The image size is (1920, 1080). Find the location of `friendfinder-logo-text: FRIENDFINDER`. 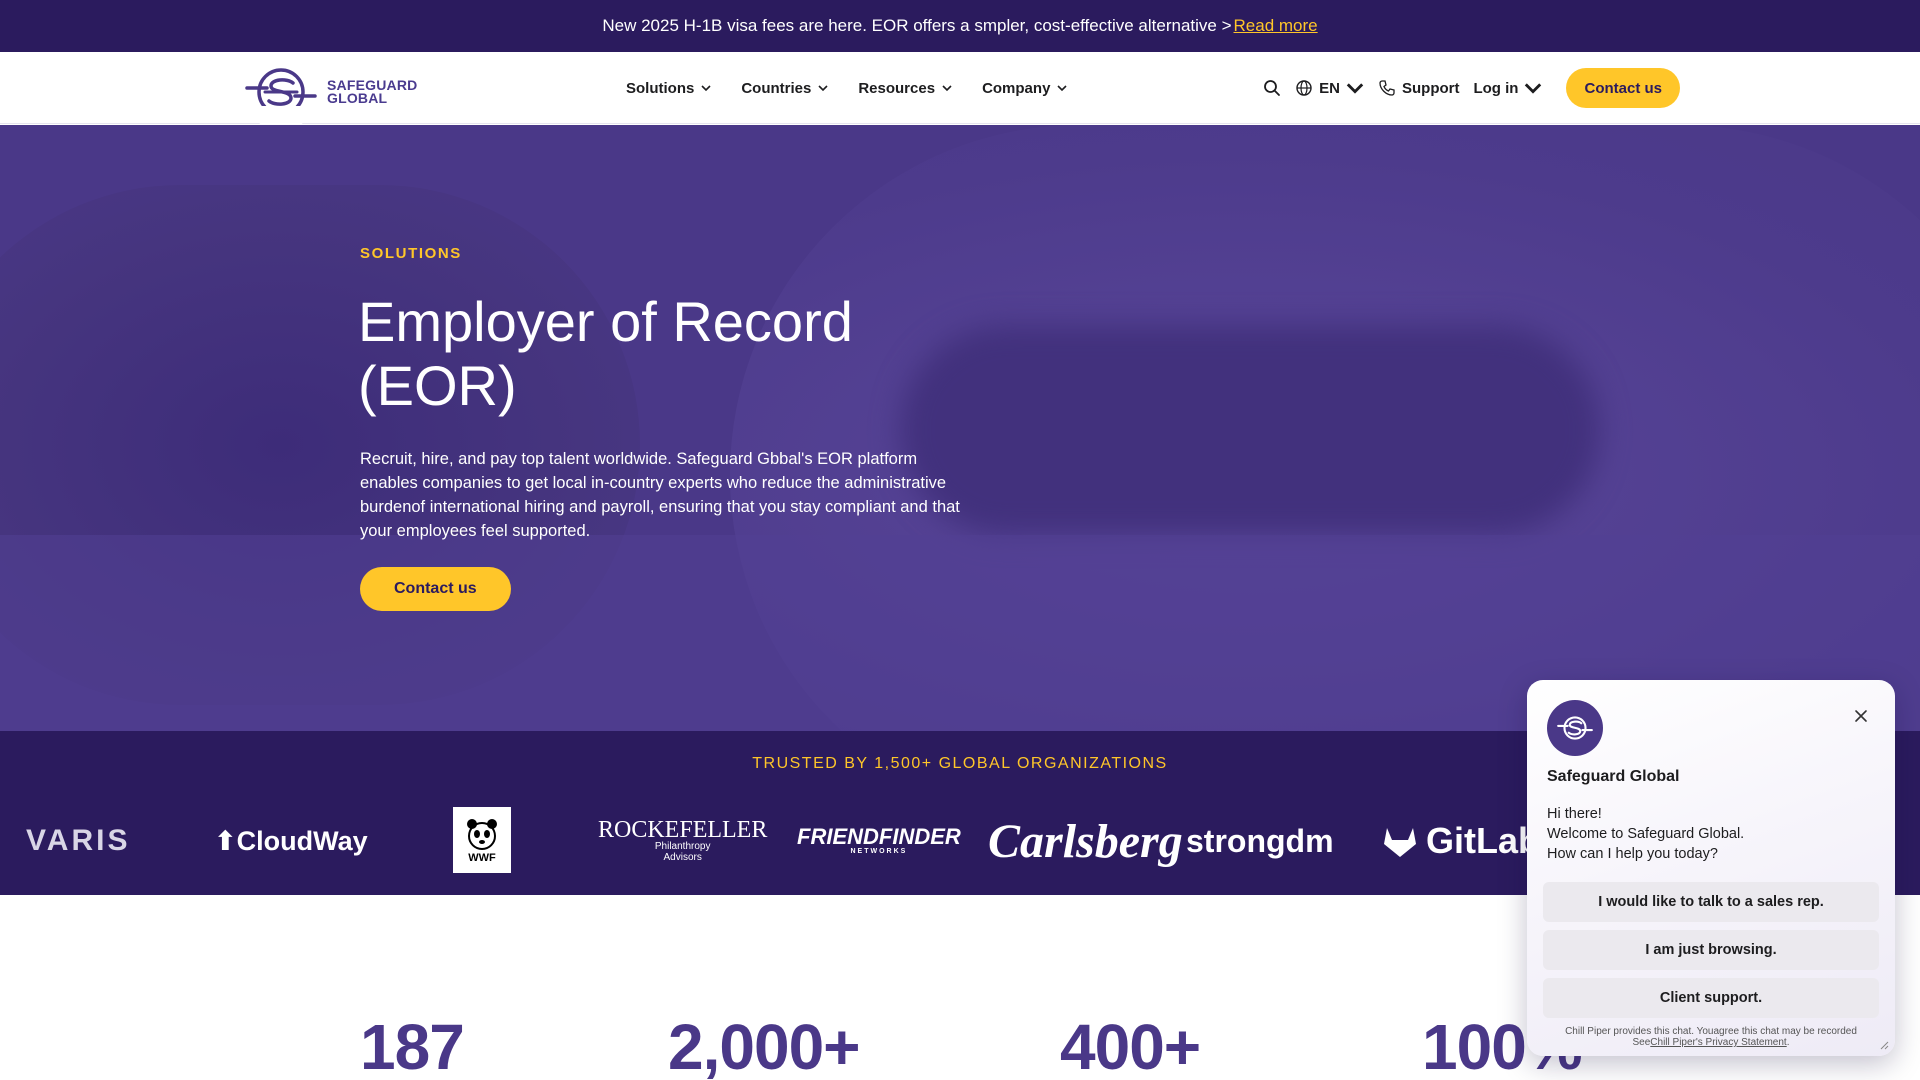

friendfinder-logo-text: FRIENDFINDER is located at coordinates (879, 836).